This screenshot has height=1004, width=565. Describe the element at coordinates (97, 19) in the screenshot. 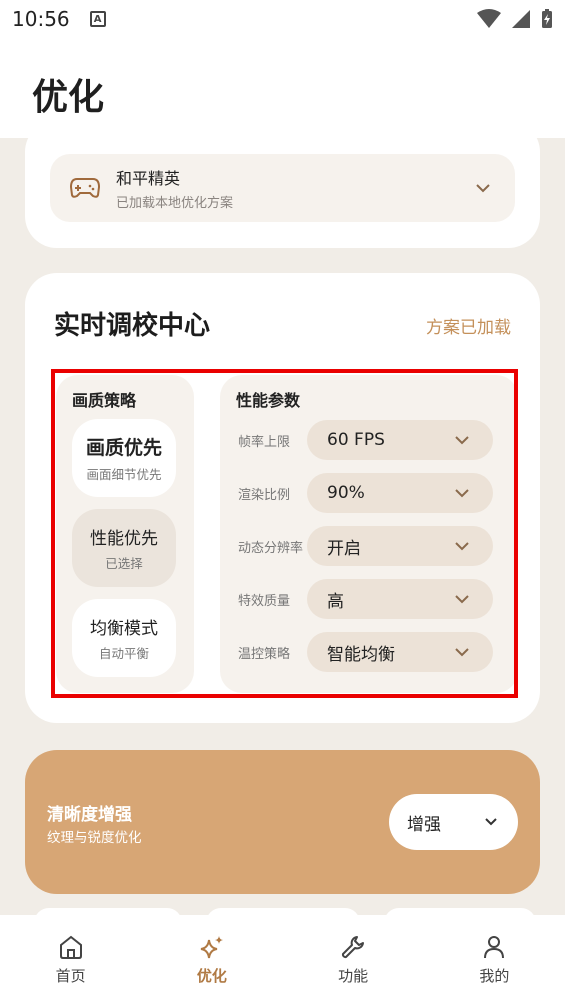

I see `notification-a-icon: A` at that location.